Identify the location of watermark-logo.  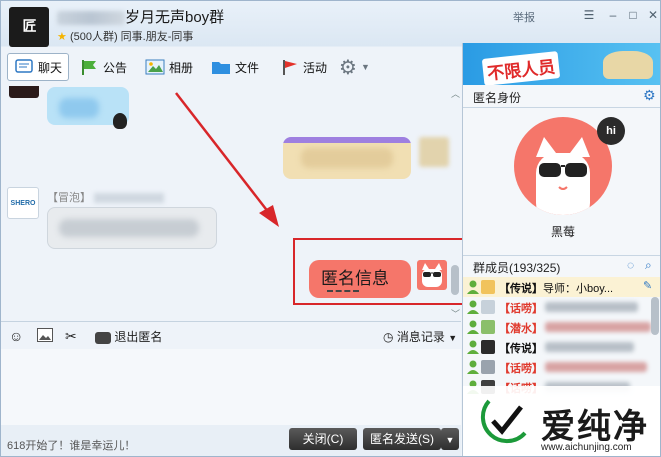
(504, 421).